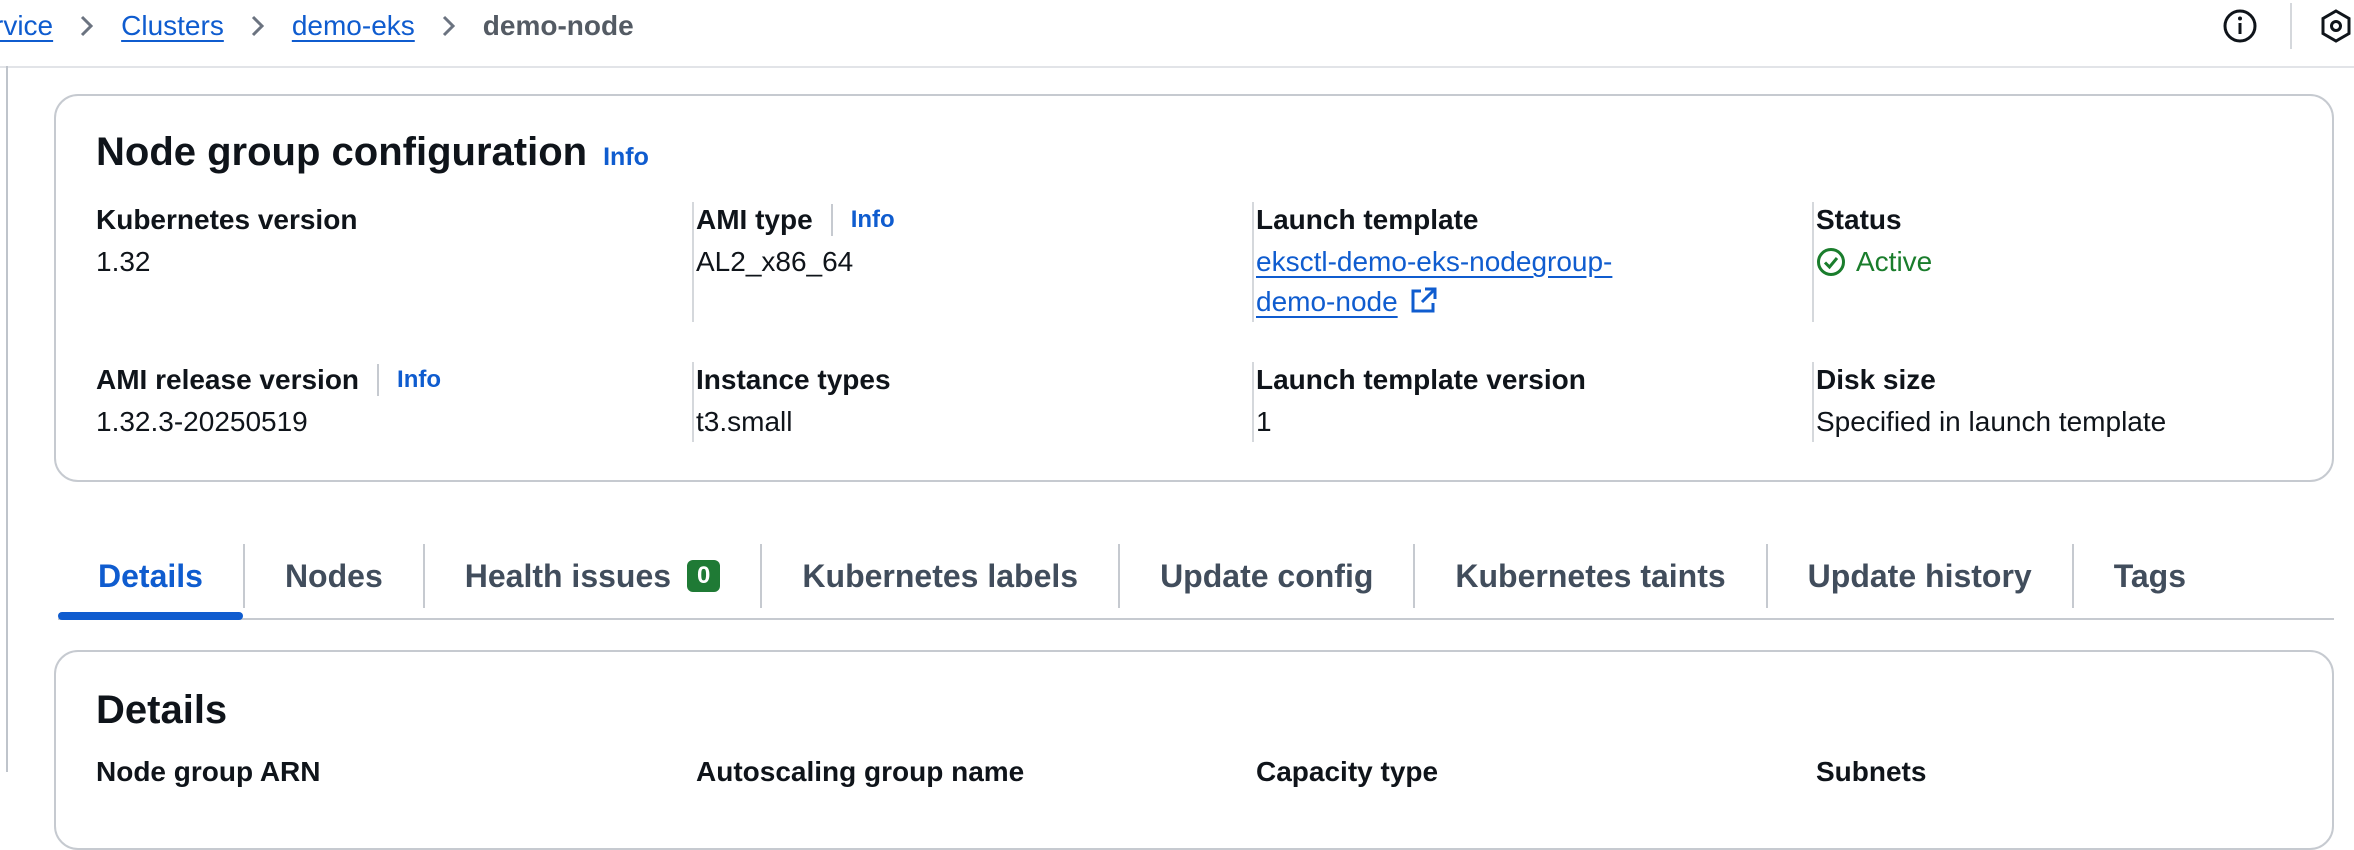  Describe the element at coordinates (1347, 771) in the screenshot. I see `field-label: Capacity type` at that location.